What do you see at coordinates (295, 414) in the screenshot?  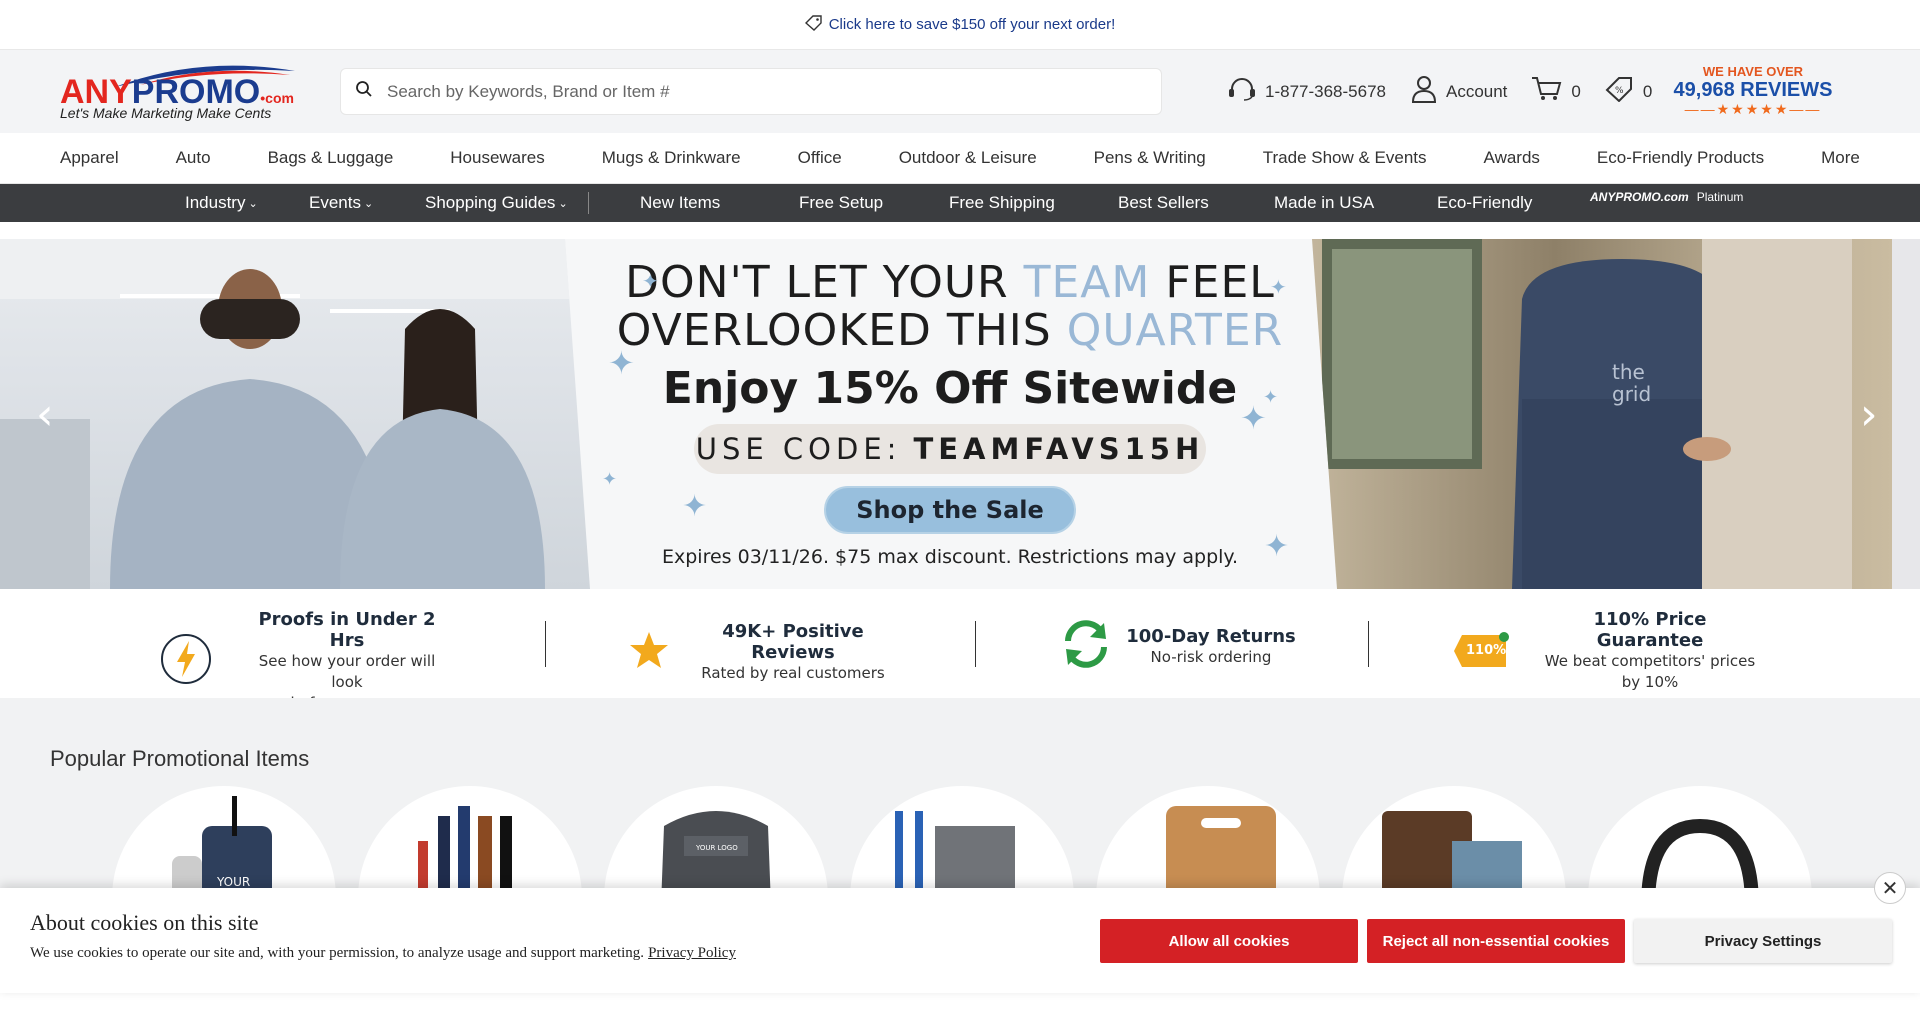 I see `hero-photo-hoodies` at bounding box center [295, 414].